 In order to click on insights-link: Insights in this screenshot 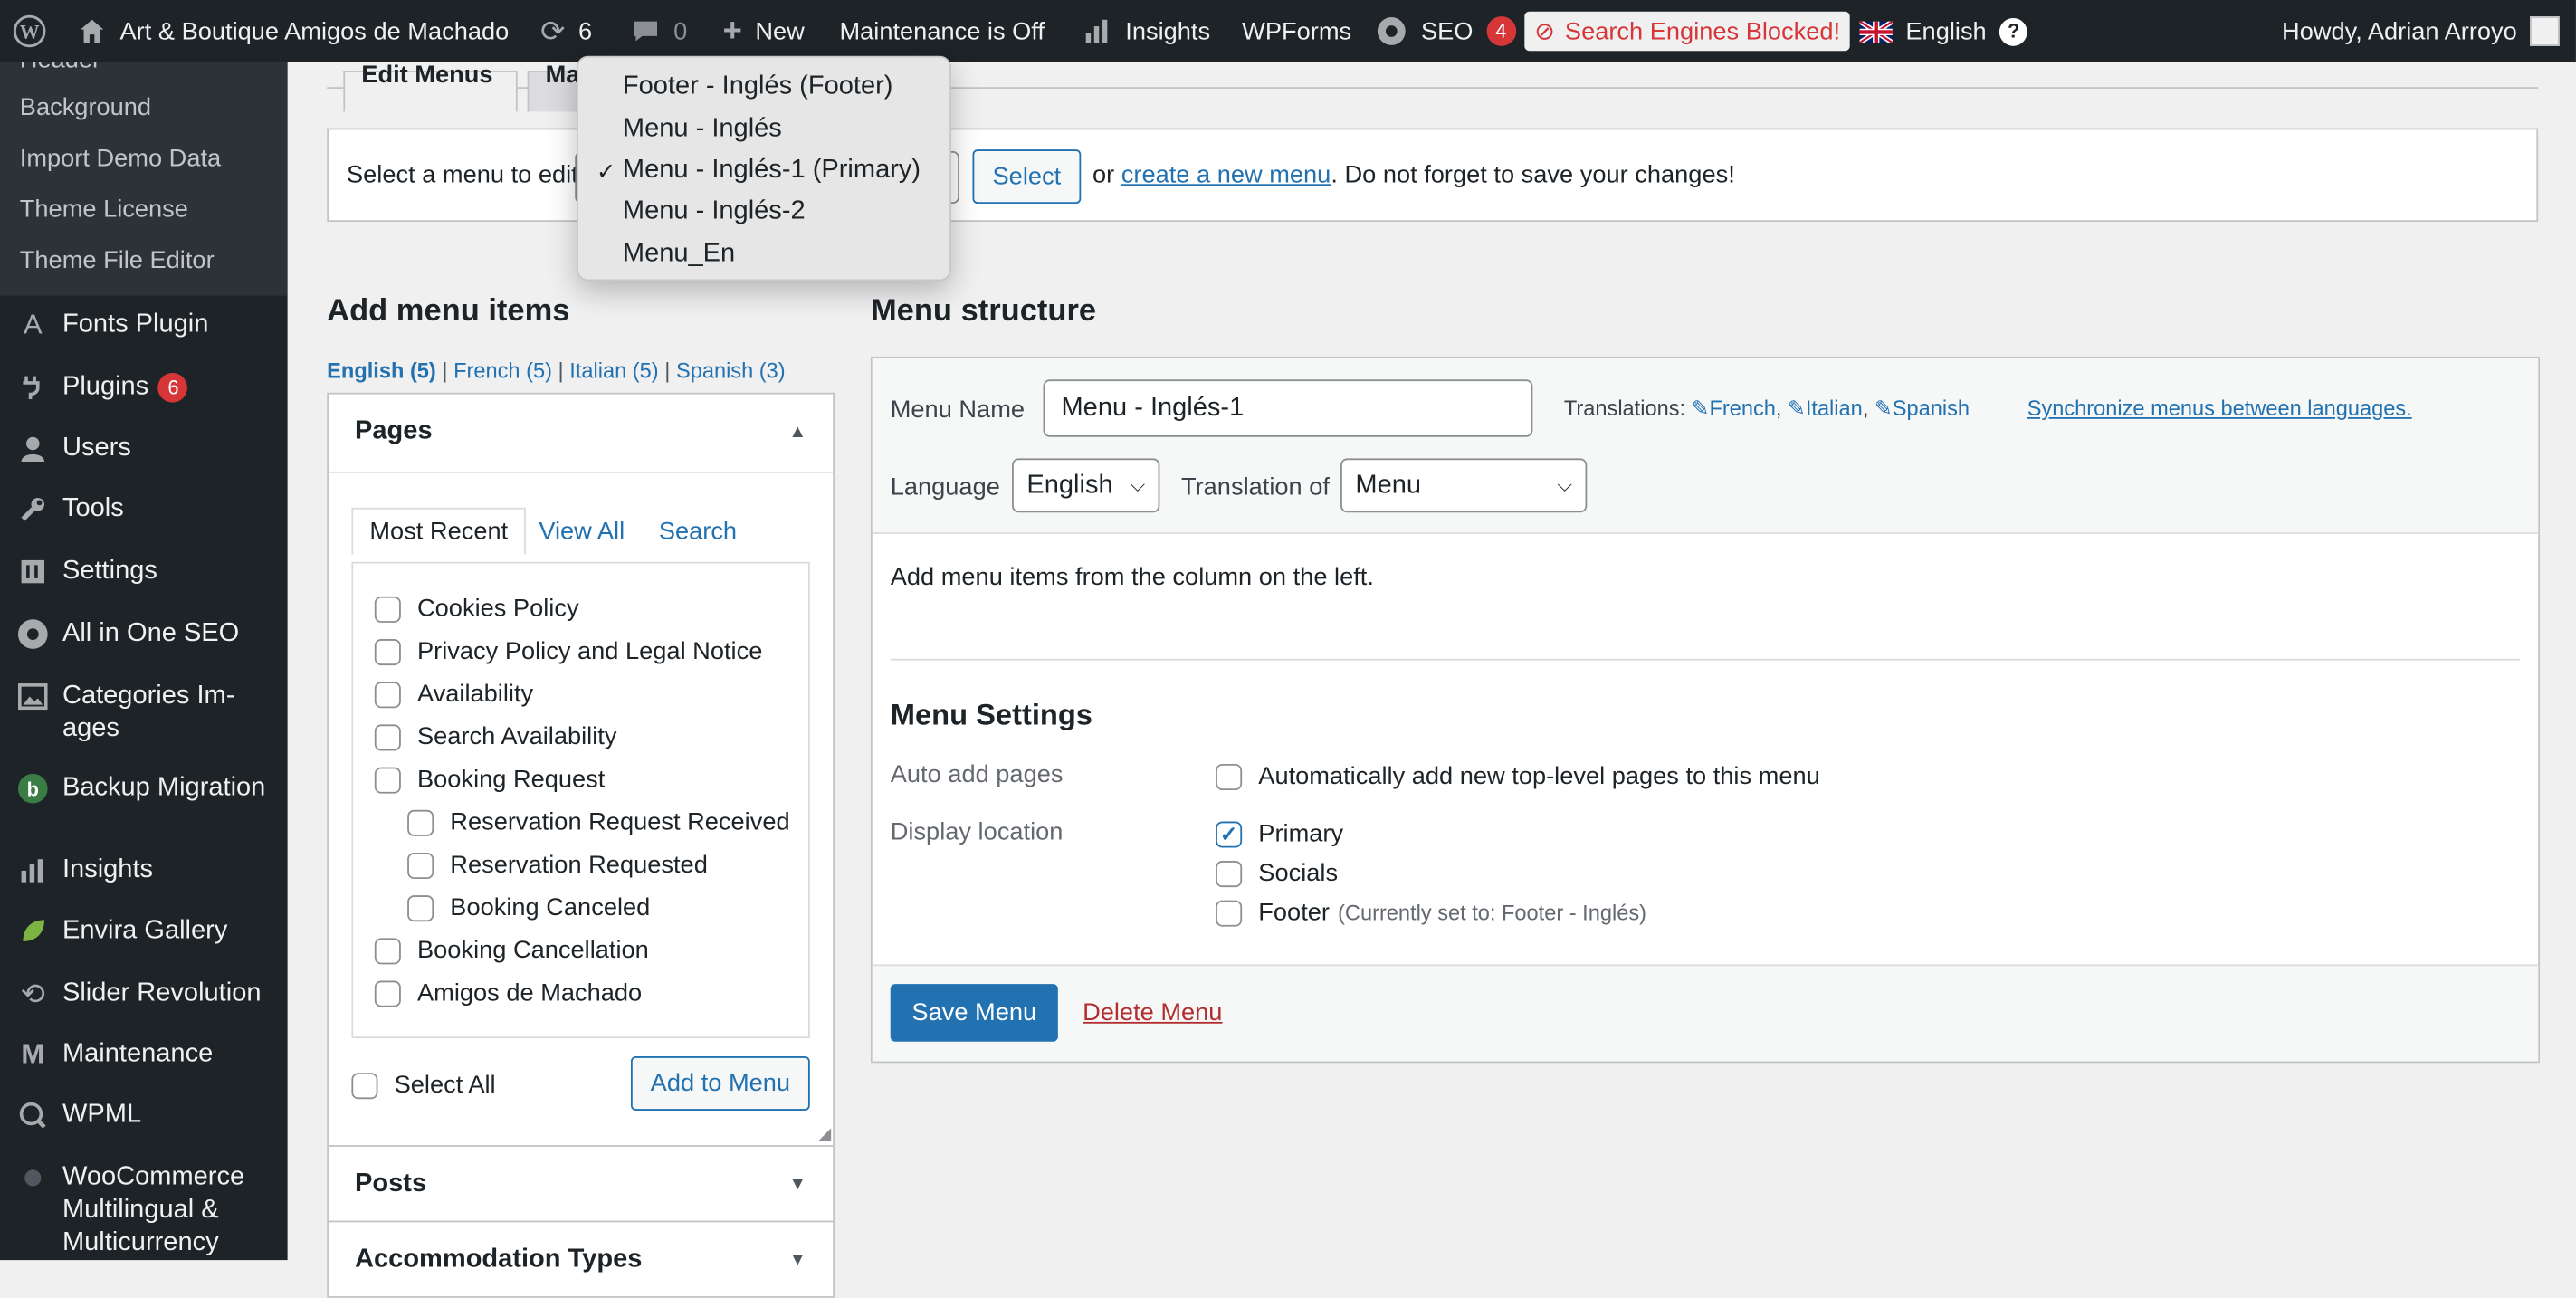, I will do `click(1146, 31)`.